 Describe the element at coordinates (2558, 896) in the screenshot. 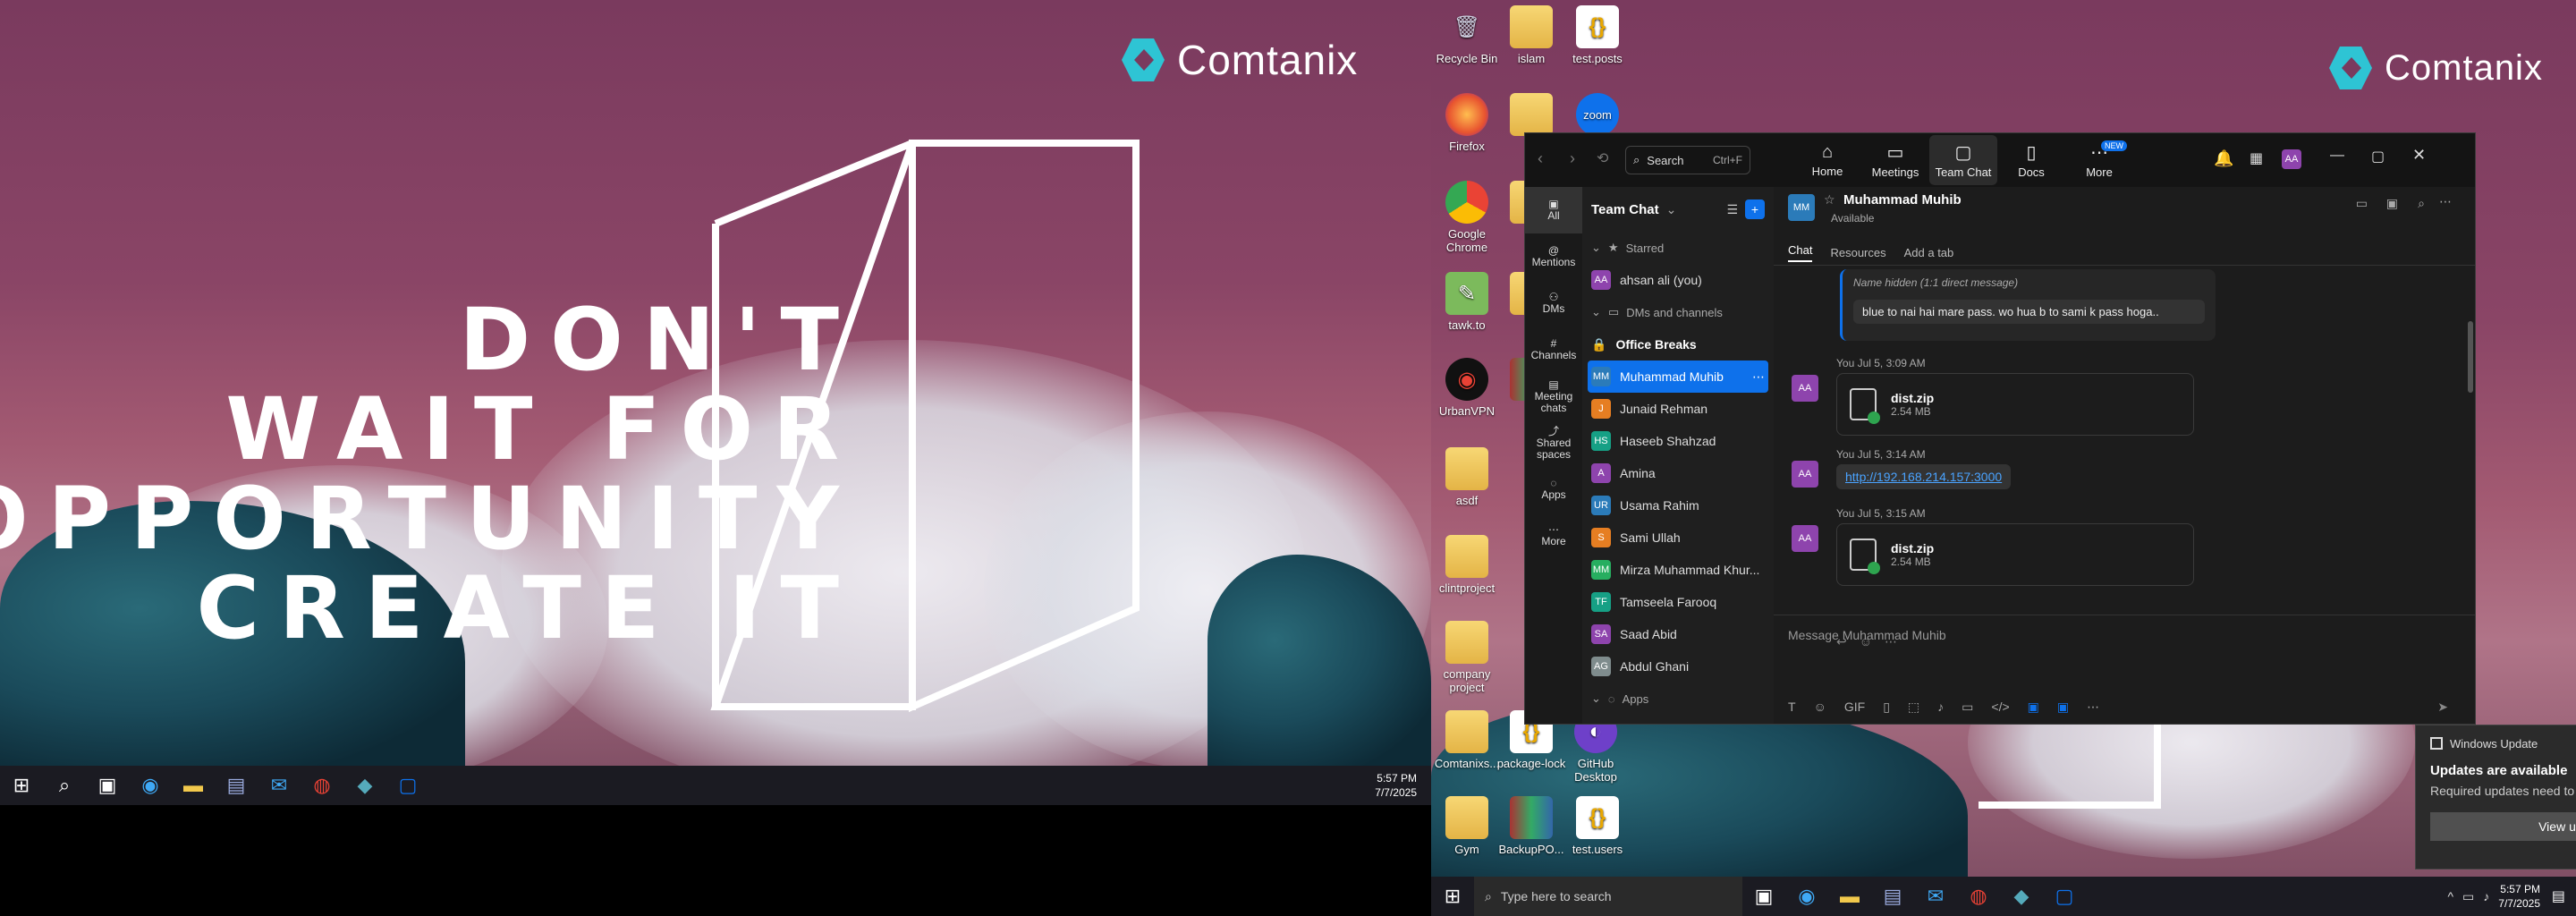

I see `notifications-icon: ▤` at that location.